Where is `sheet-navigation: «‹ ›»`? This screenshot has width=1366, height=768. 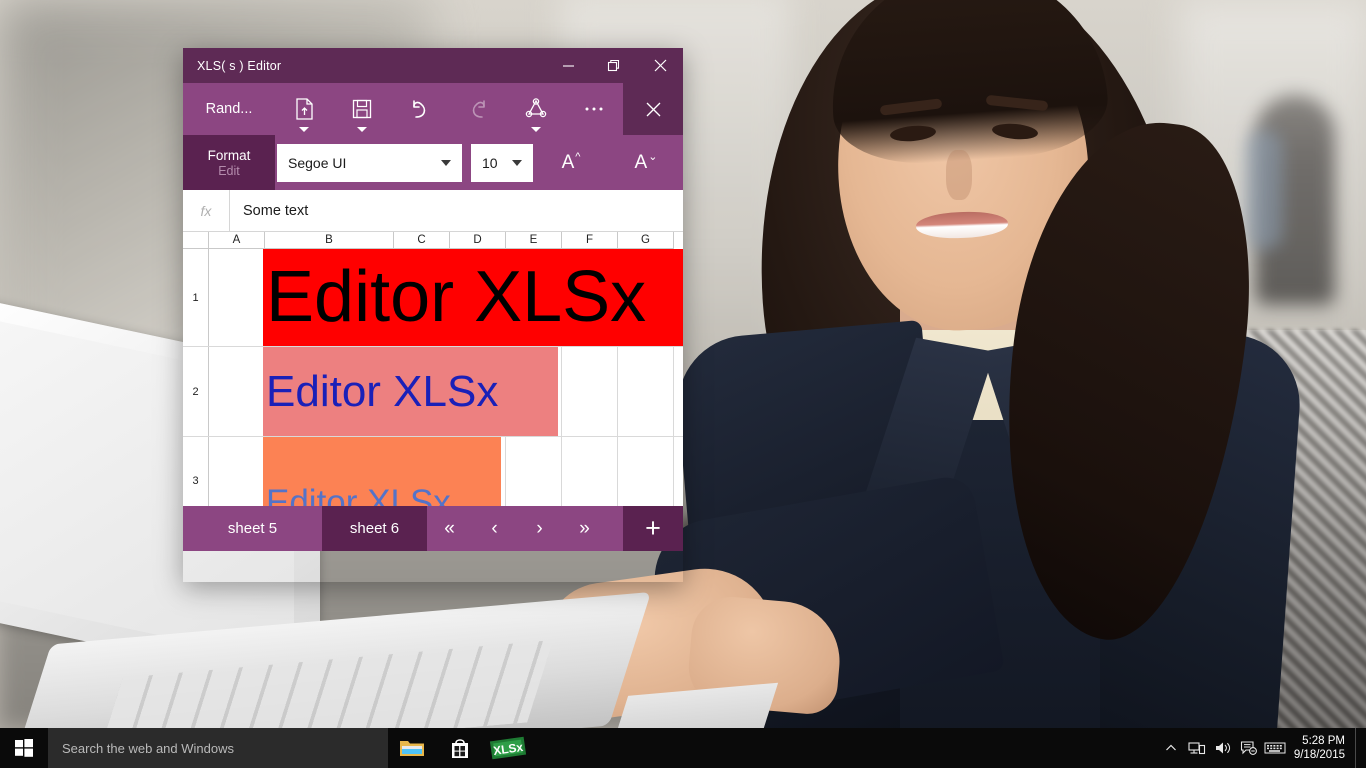
sheet-navigation: «‹ ›» is located at coordinates (517, 528).